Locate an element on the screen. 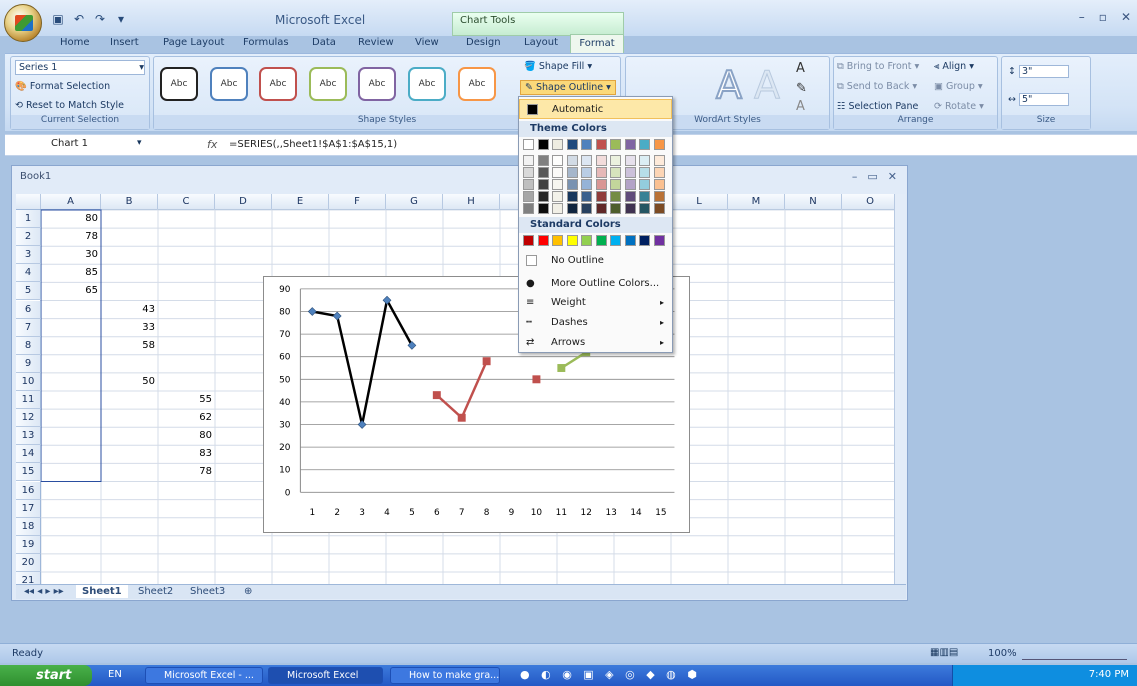 The height and width of the screenshot is (686, 1137). cell-a4: 85 is located at coordinates (71, 273).